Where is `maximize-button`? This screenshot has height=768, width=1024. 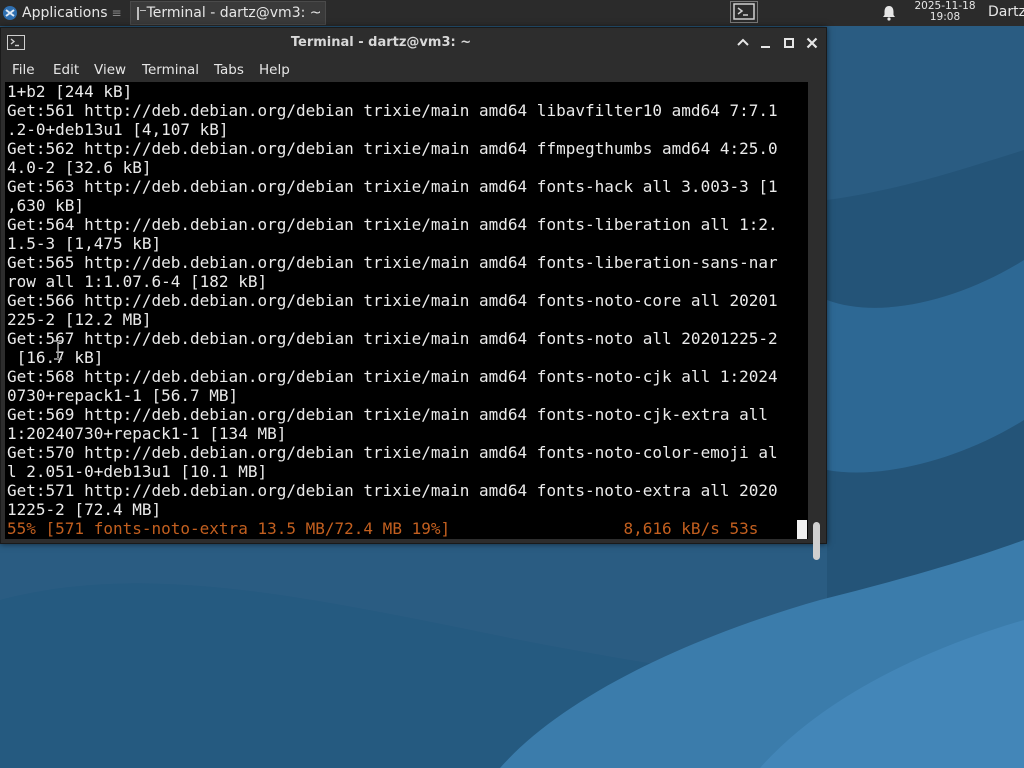 maximize-button is located at coordinates (789, 43).